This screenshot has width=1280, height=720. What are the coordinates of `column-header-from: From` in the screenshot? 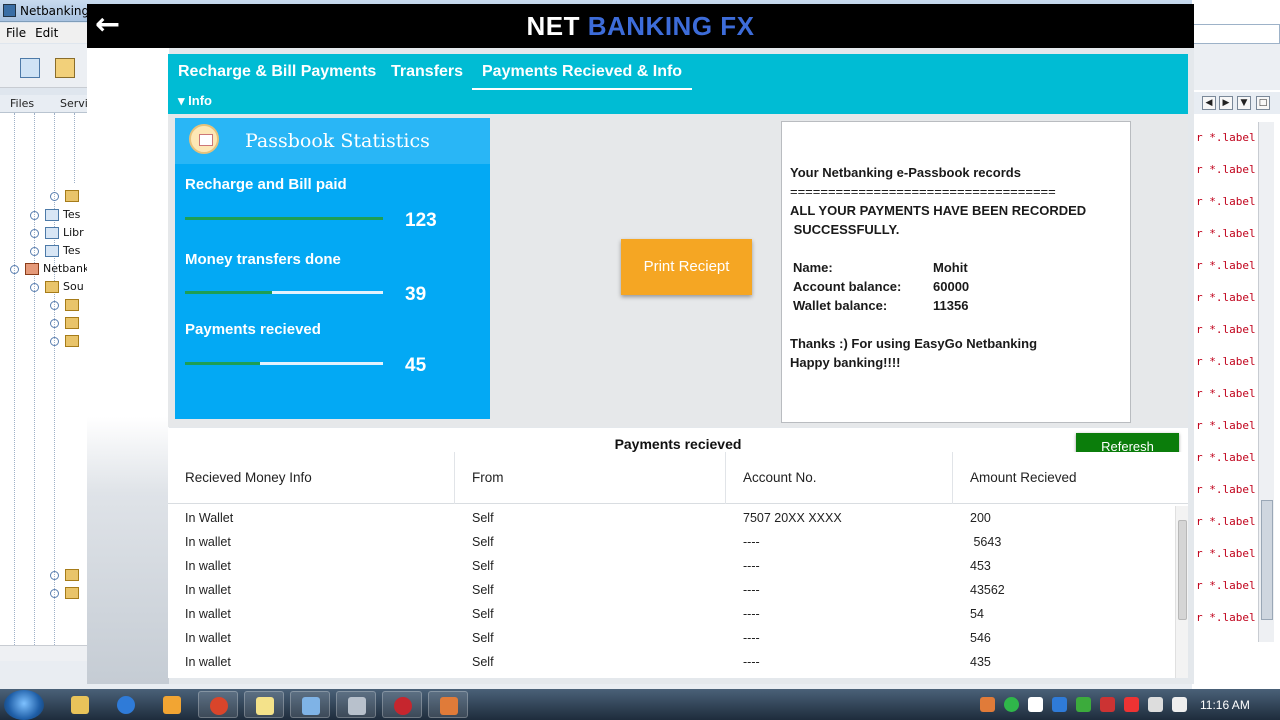 It's located at (590, 478).